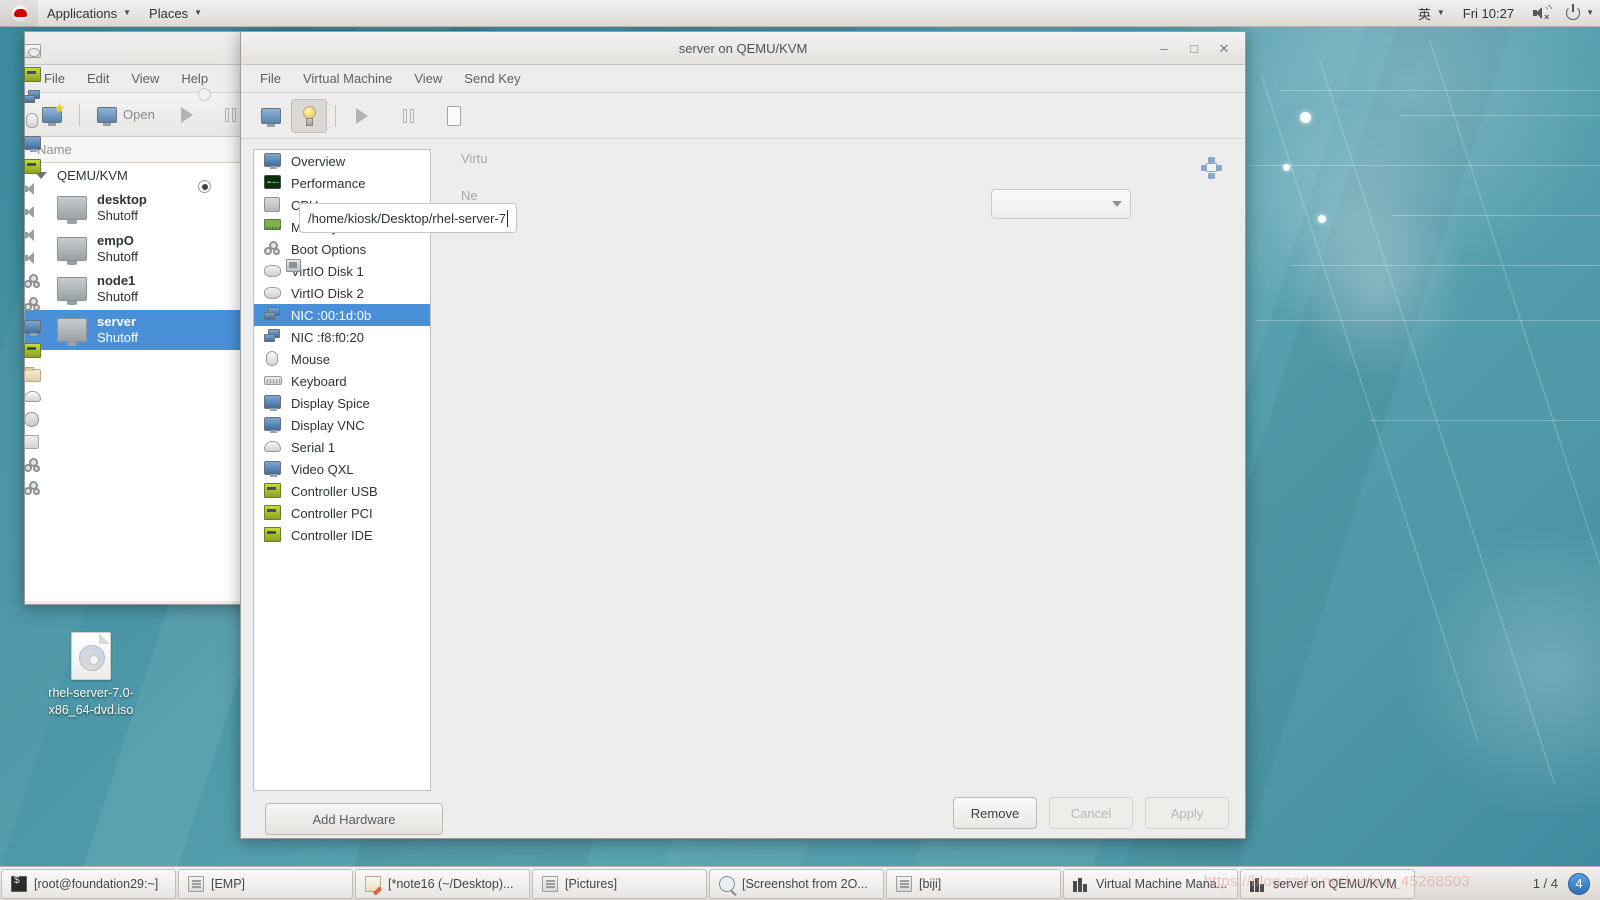  What do you see at coordinates (139, 114) in the screenshot?
I see `open-button-label: Open` at bounding box center [139, 114].